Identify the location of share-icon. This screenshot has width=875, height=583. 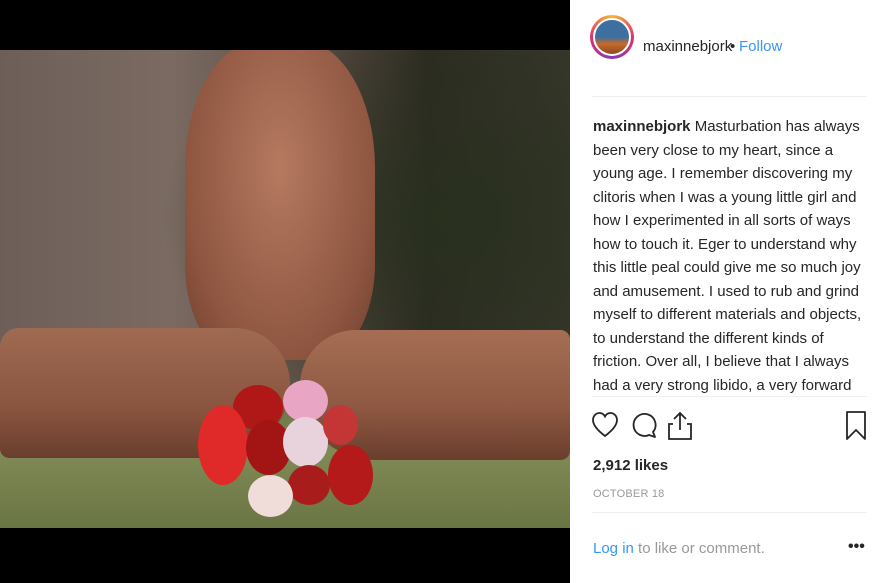
(680, 426).